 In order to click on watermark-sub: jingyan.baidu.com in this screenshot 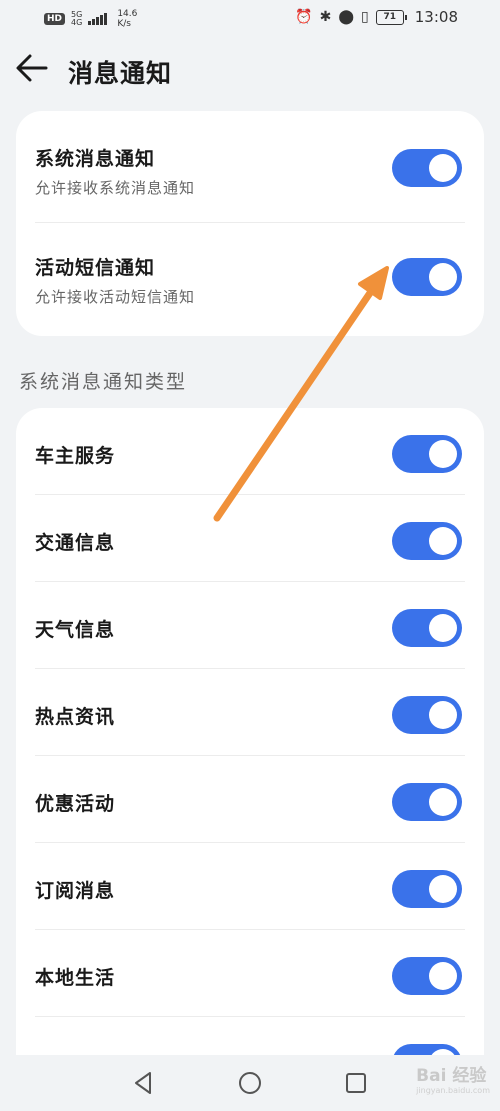, I will do `click(453, 1090)`.